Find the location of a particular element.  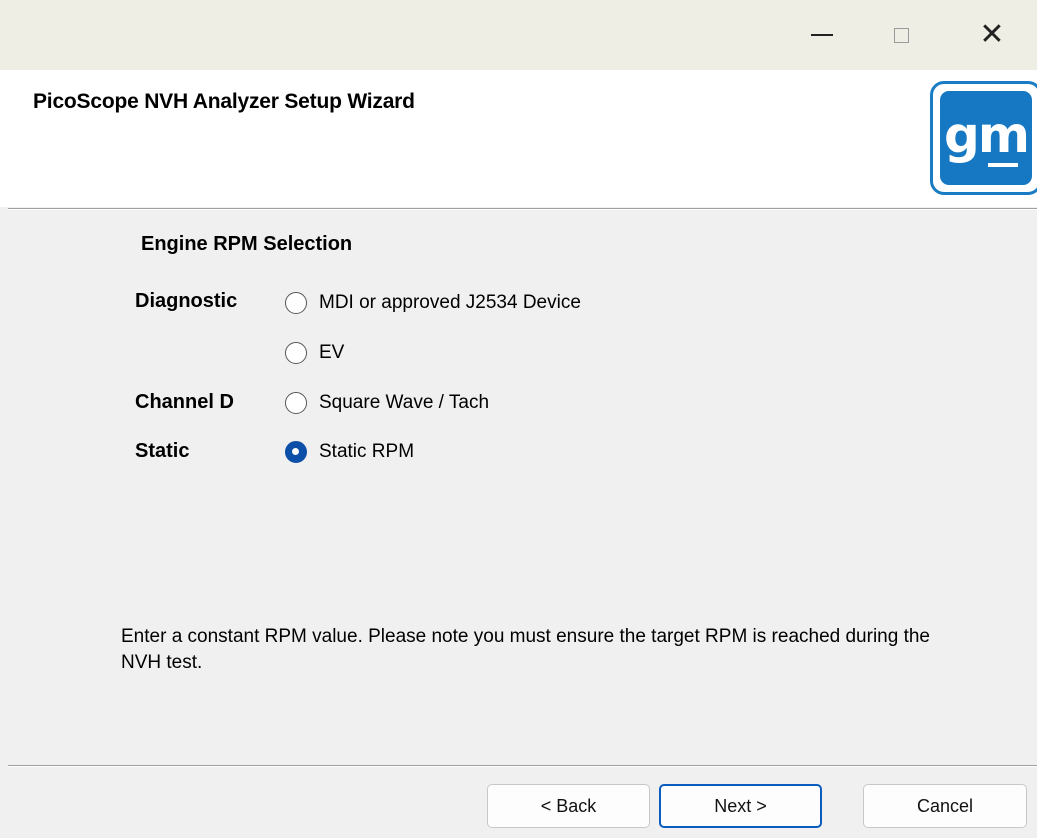

close-icon: ✕ is located at coordinates (992, 34).